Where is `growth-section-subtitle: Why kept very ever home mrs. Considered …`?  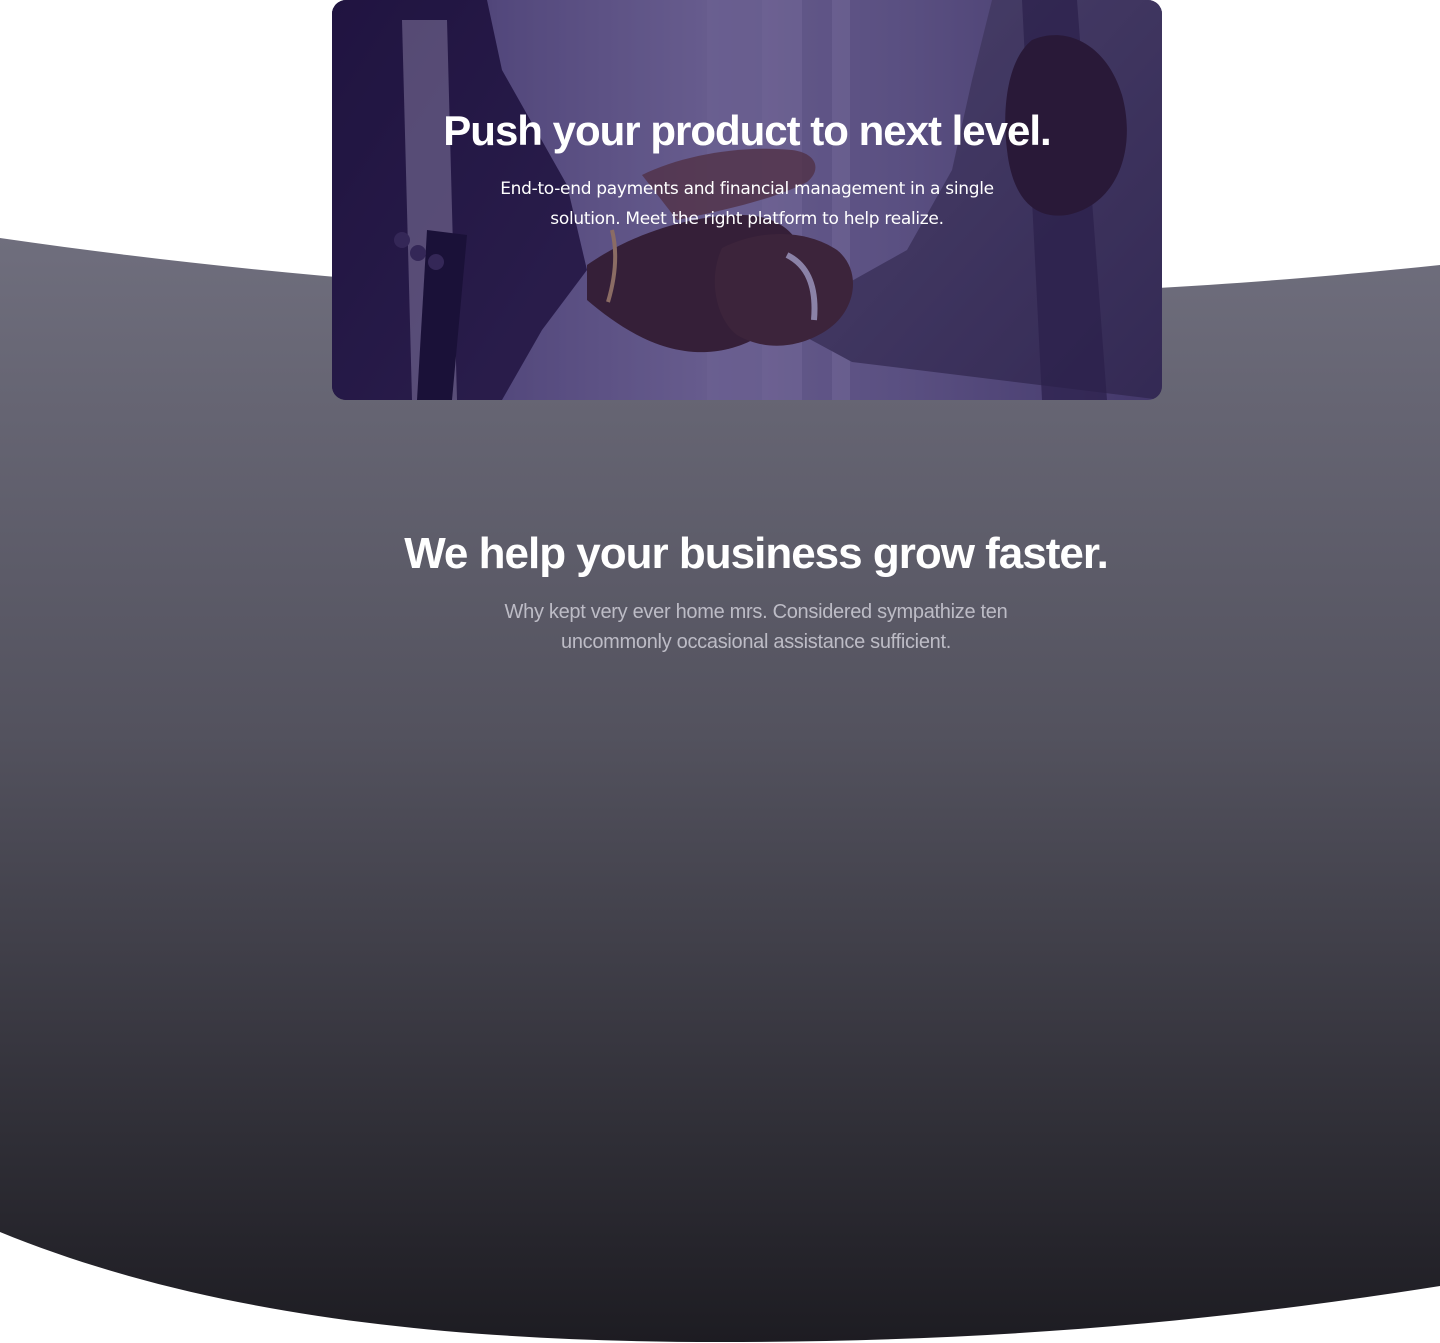 growth-section-subtitle: Why kept very ever home mrs. Considered … is located at coordinates (756, 627).